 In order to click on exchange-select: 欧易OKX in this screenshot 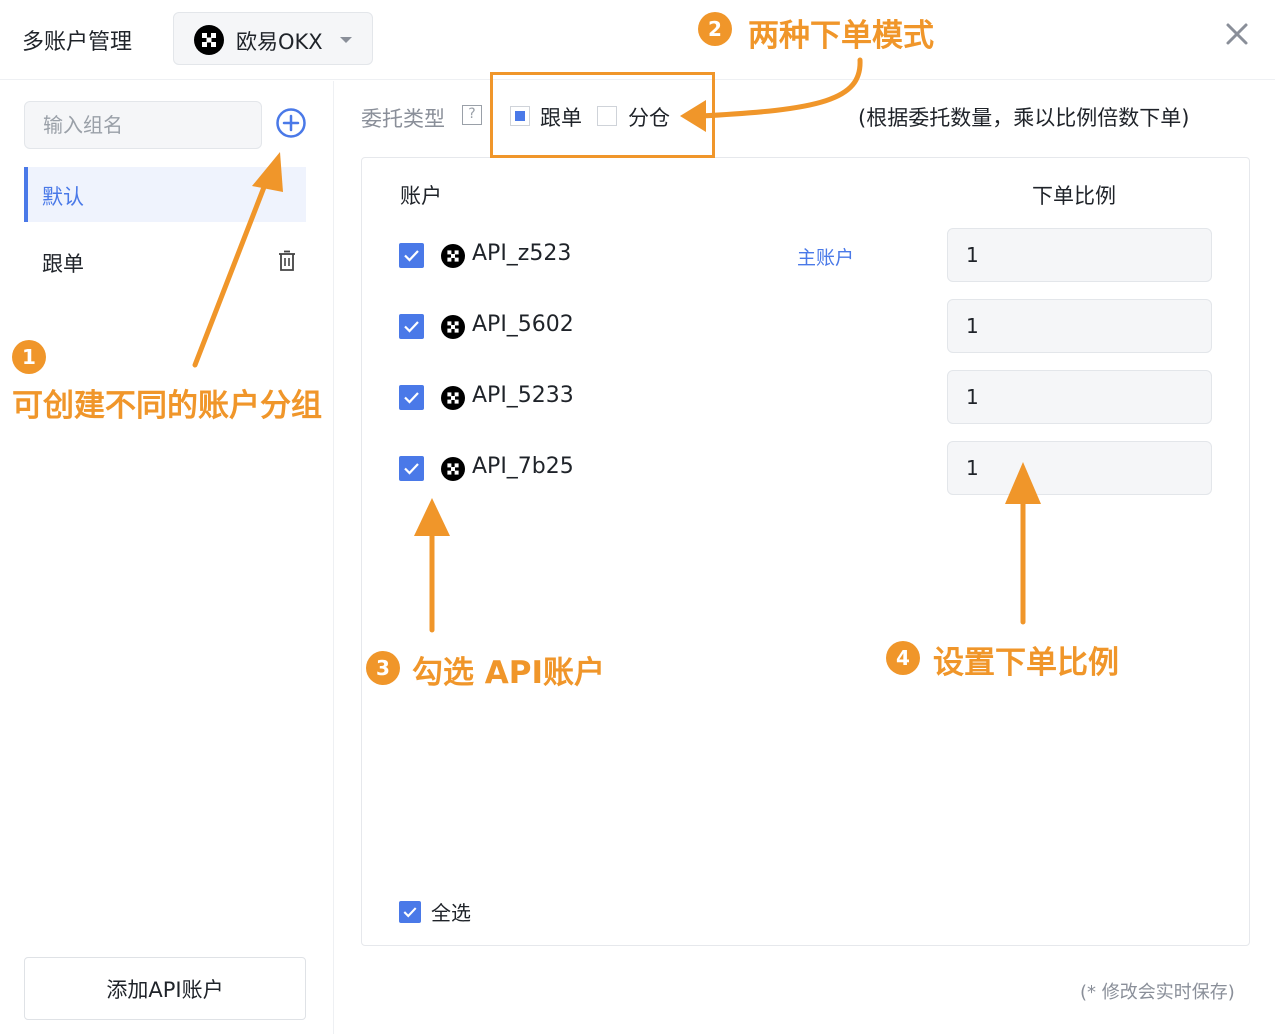, I will do `click(273, 38)`.